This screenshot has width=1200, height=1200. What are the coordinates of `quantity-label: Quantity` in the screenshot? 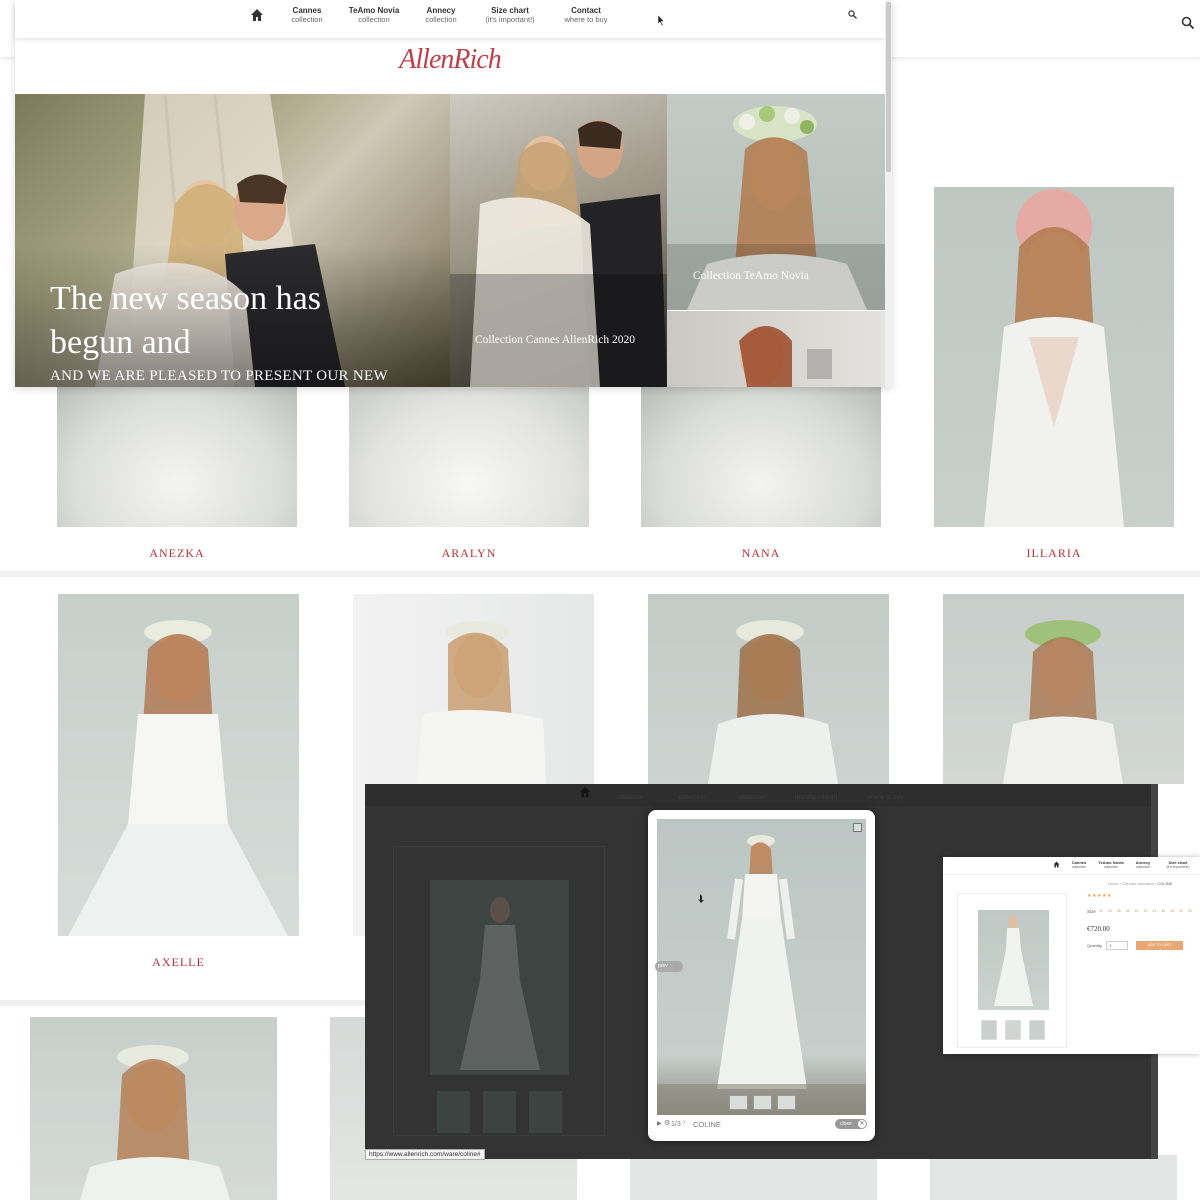 It's located at (1094, 945).